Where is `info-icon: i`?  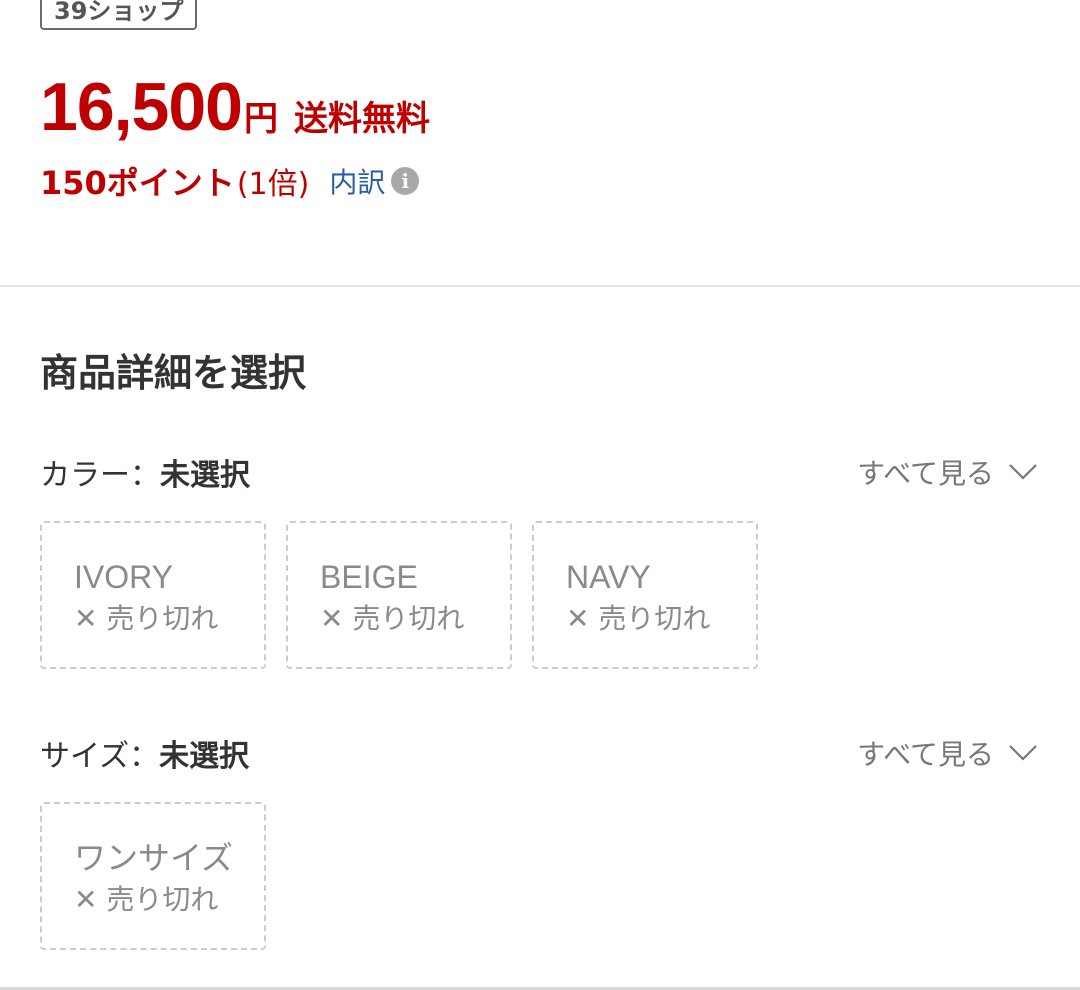 info-icon: i is located at coordinates (405, 181).